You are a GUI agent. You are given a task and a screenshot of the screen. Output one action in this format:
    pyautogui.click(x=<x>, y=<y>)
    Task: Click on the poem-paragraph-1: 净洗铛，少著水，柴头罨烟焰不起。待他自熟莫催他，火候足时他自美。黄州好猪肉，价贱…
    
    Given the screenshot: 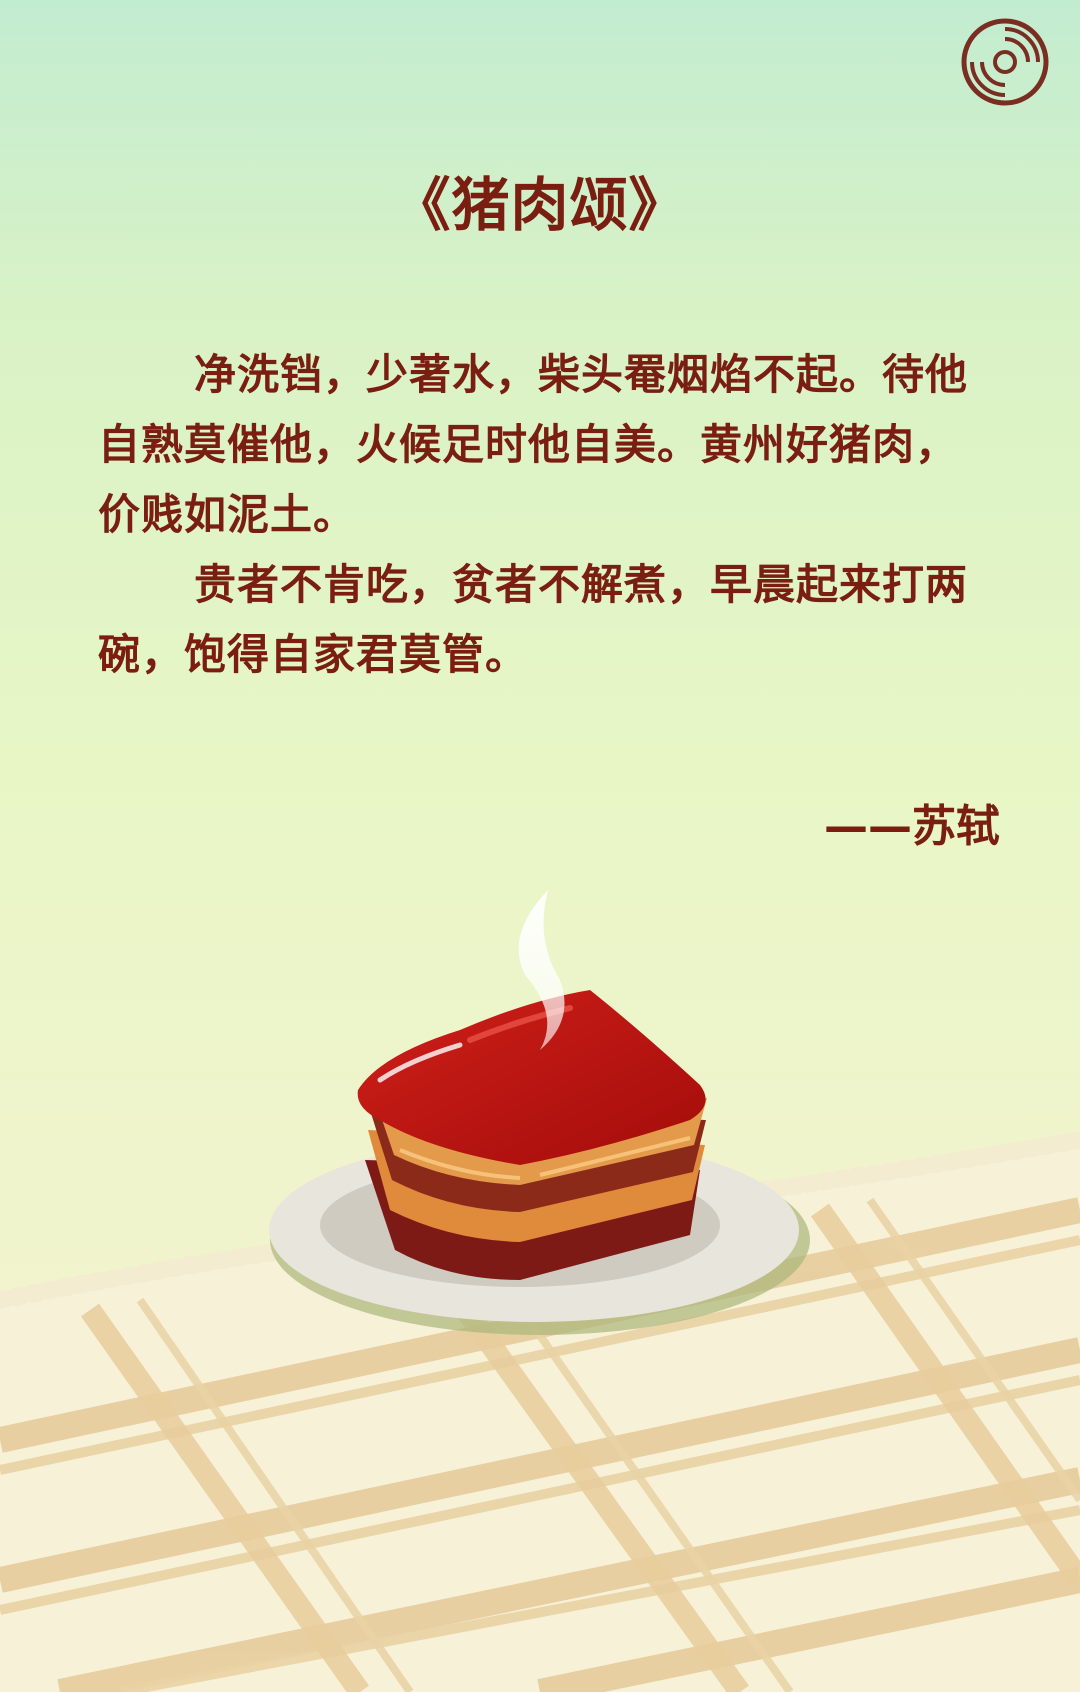 What is the action you would take?
    pyautogui.click(x=533, y=444)
    